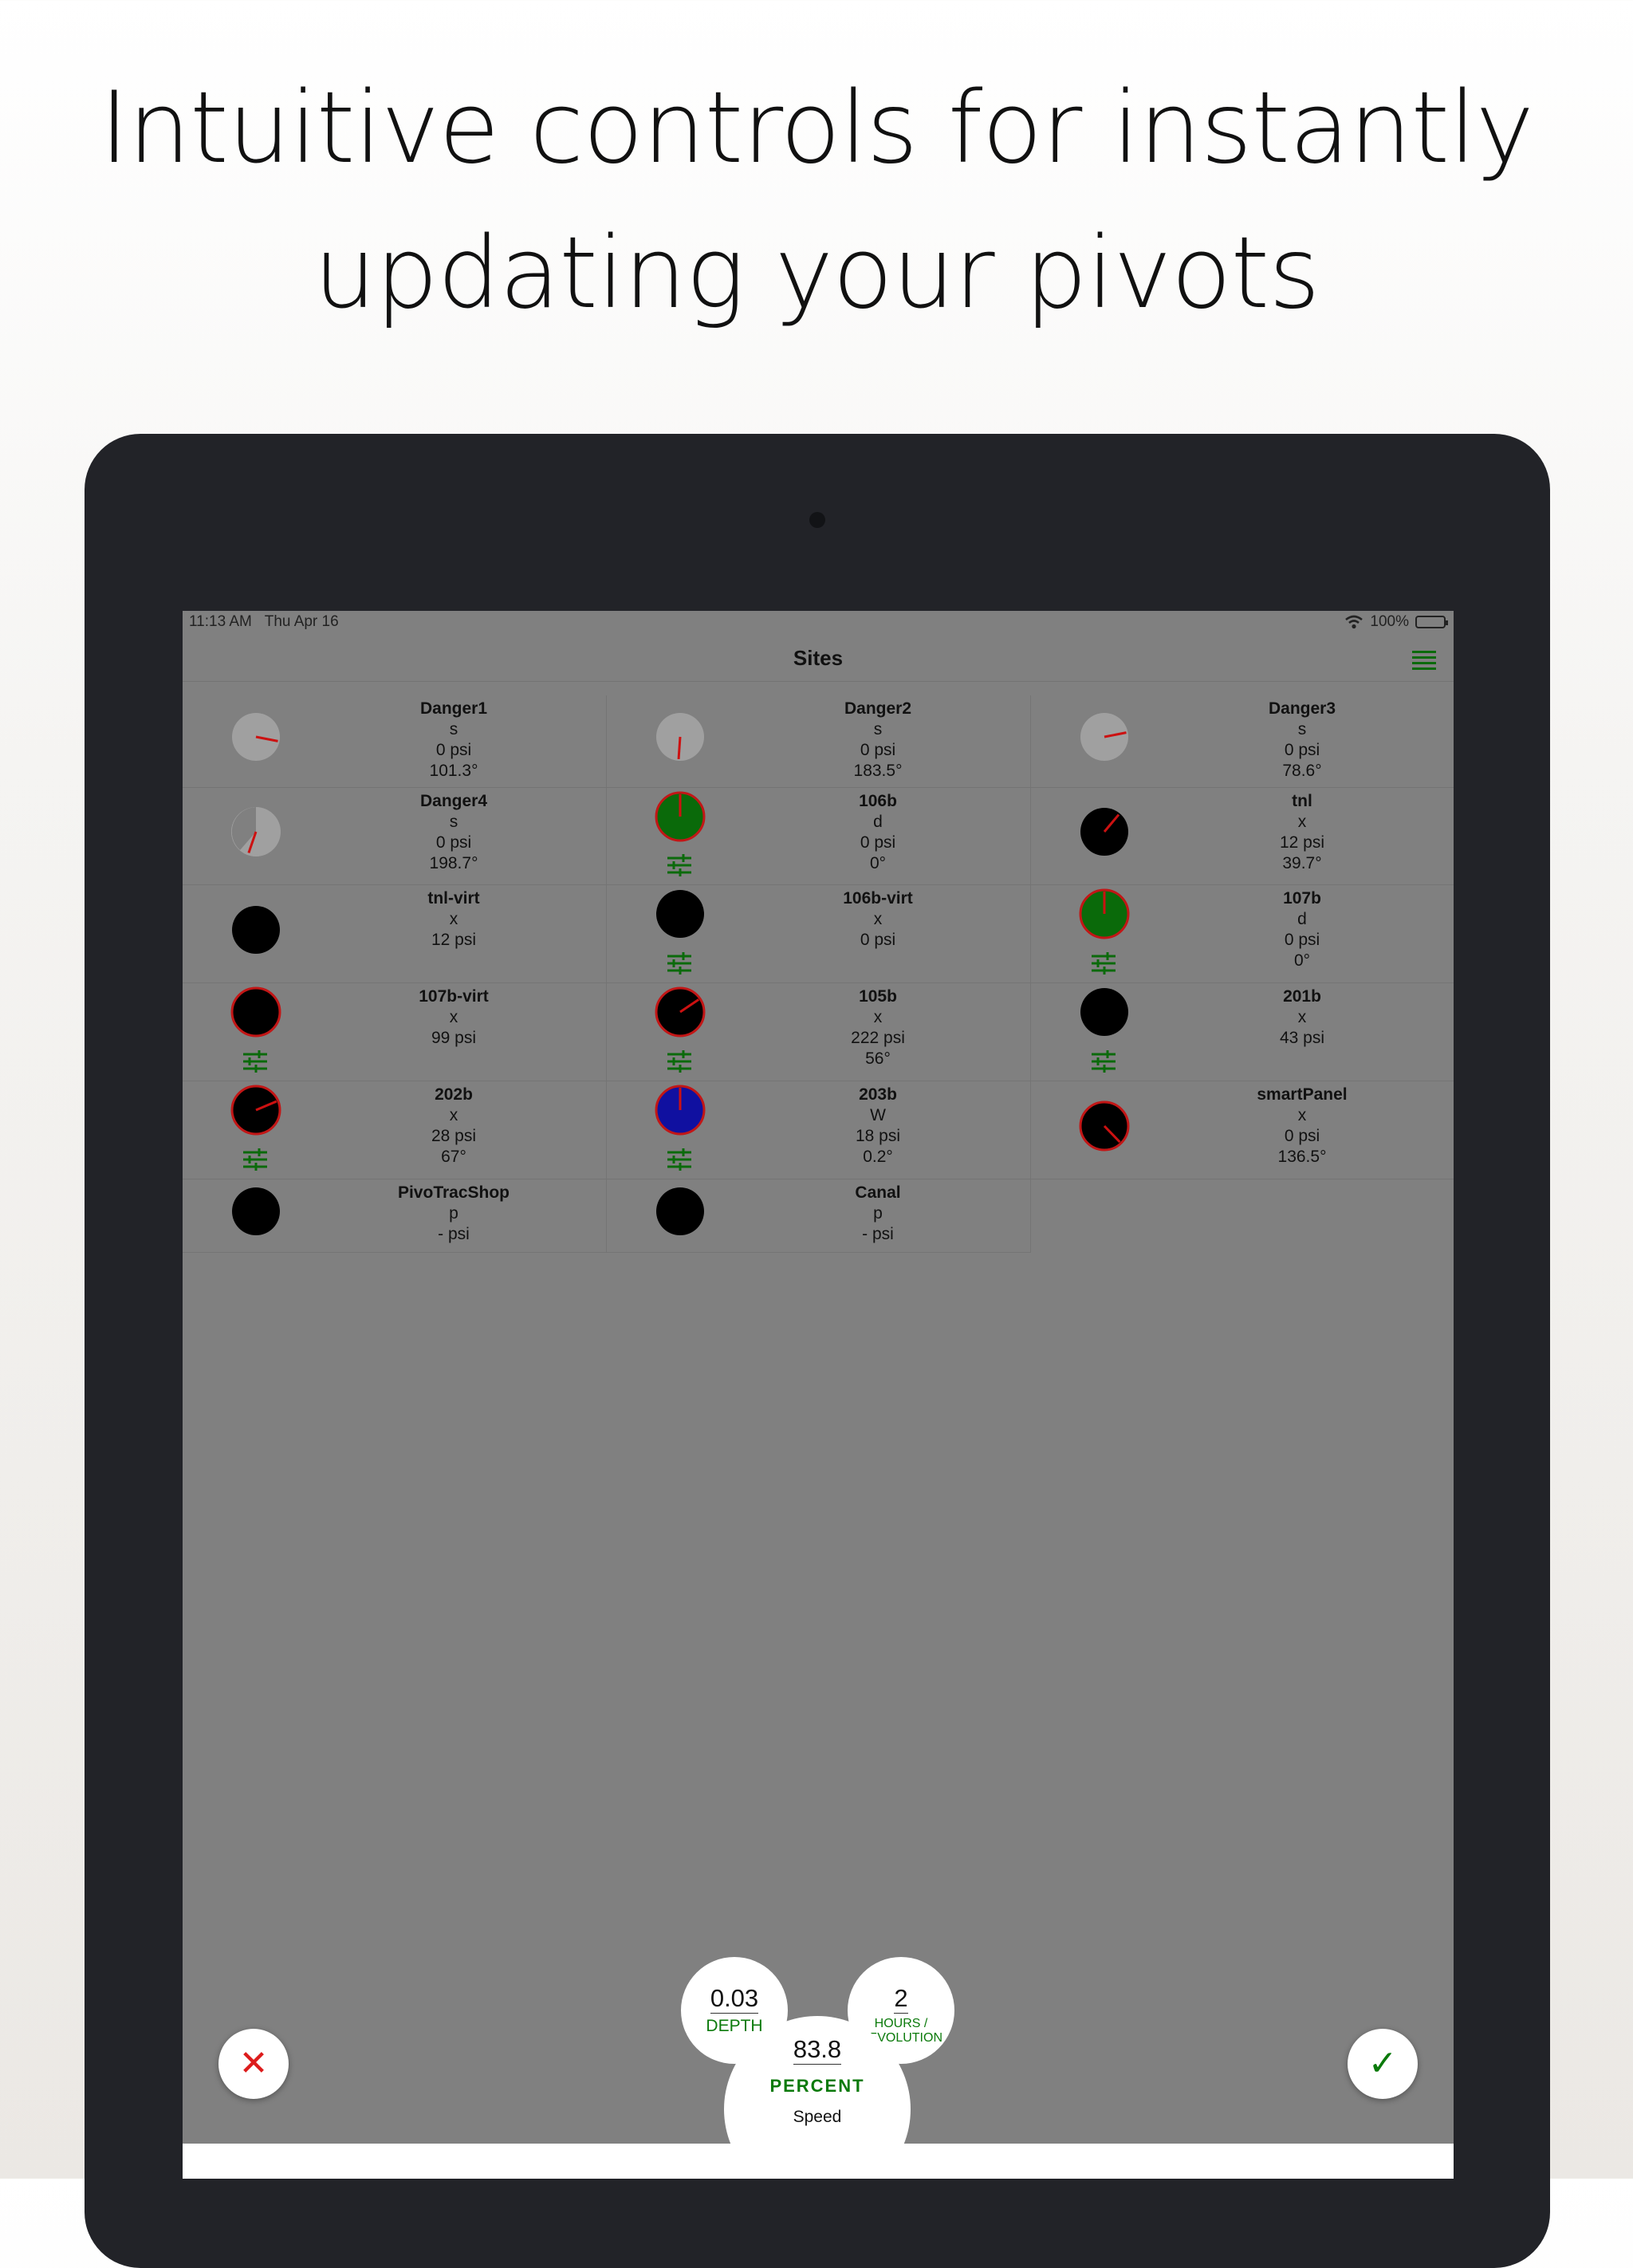 Image resolution: width=1633 pixels, height=2268 pixels. I want to click on site-name: tnl, so click(1302, 801).